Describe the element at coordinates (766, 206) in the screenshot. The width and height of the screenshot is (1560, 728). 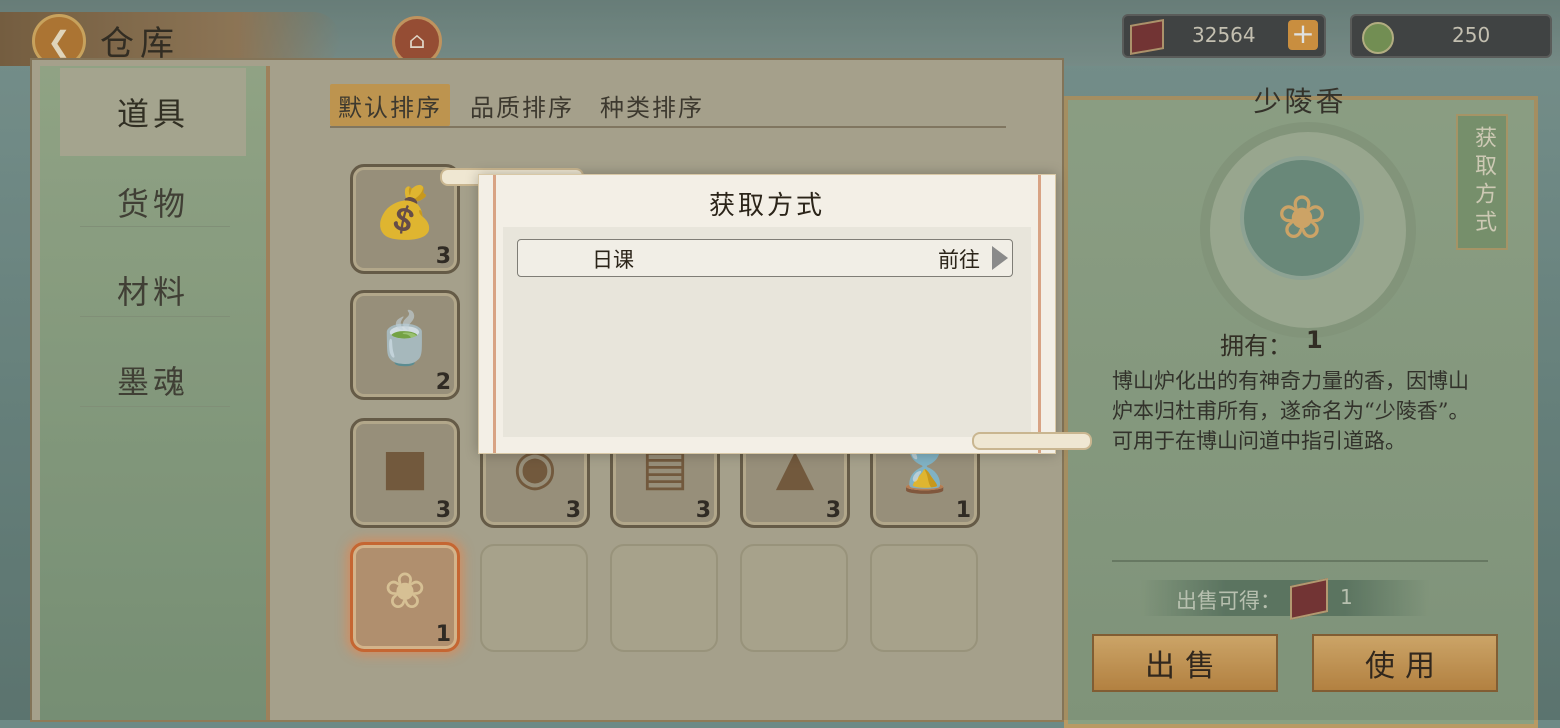
I see `dialog-title: 获取方式` at that location.